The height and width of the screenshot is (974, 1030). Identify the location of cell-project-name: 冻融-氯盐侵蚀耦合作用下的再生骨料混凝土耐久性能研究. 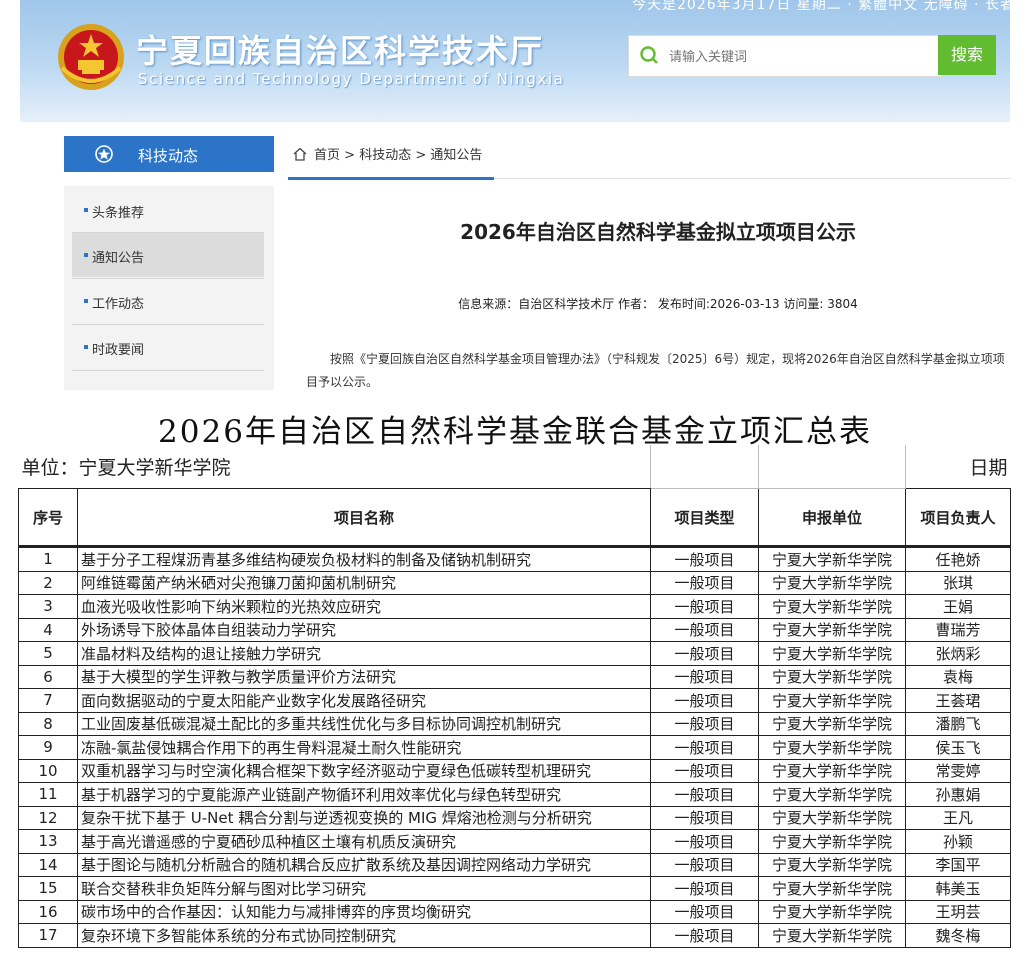
(364, 747).